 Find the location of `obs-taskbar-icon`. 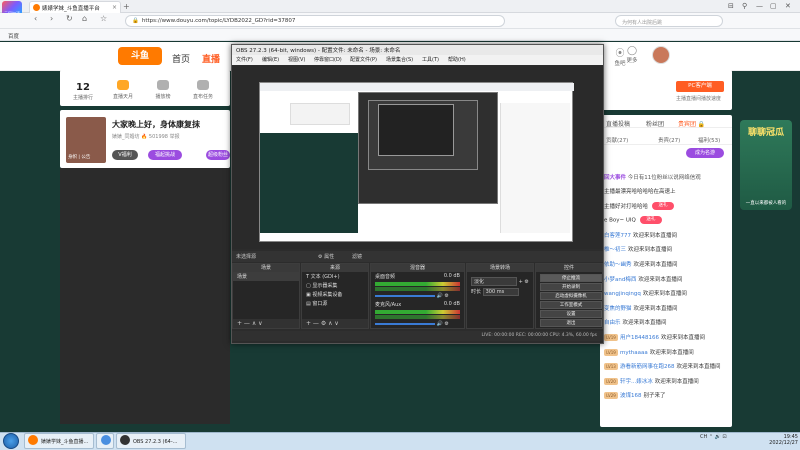

obs-taskbar-icon is located at coordinates (125, 440).